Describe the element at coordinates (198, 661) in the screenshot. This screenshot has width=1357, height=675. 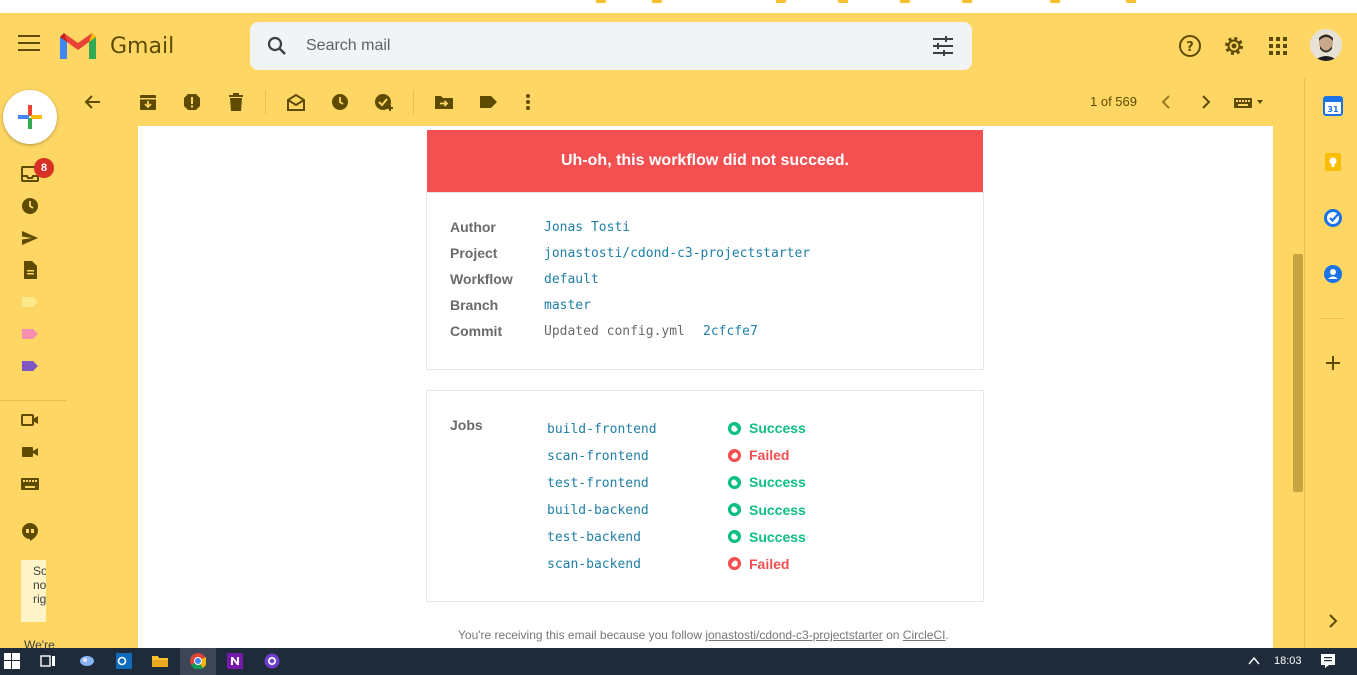
I see `chrome-icon` at that location.